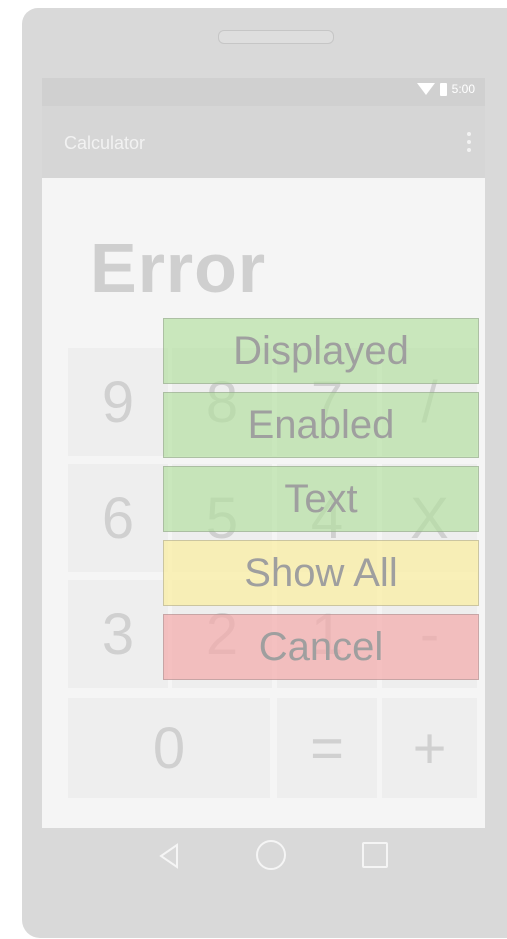  What do you see at coordinates (429, 748) in the screenshot?
I see `key-plus: +` at bounding box center [429, 748].